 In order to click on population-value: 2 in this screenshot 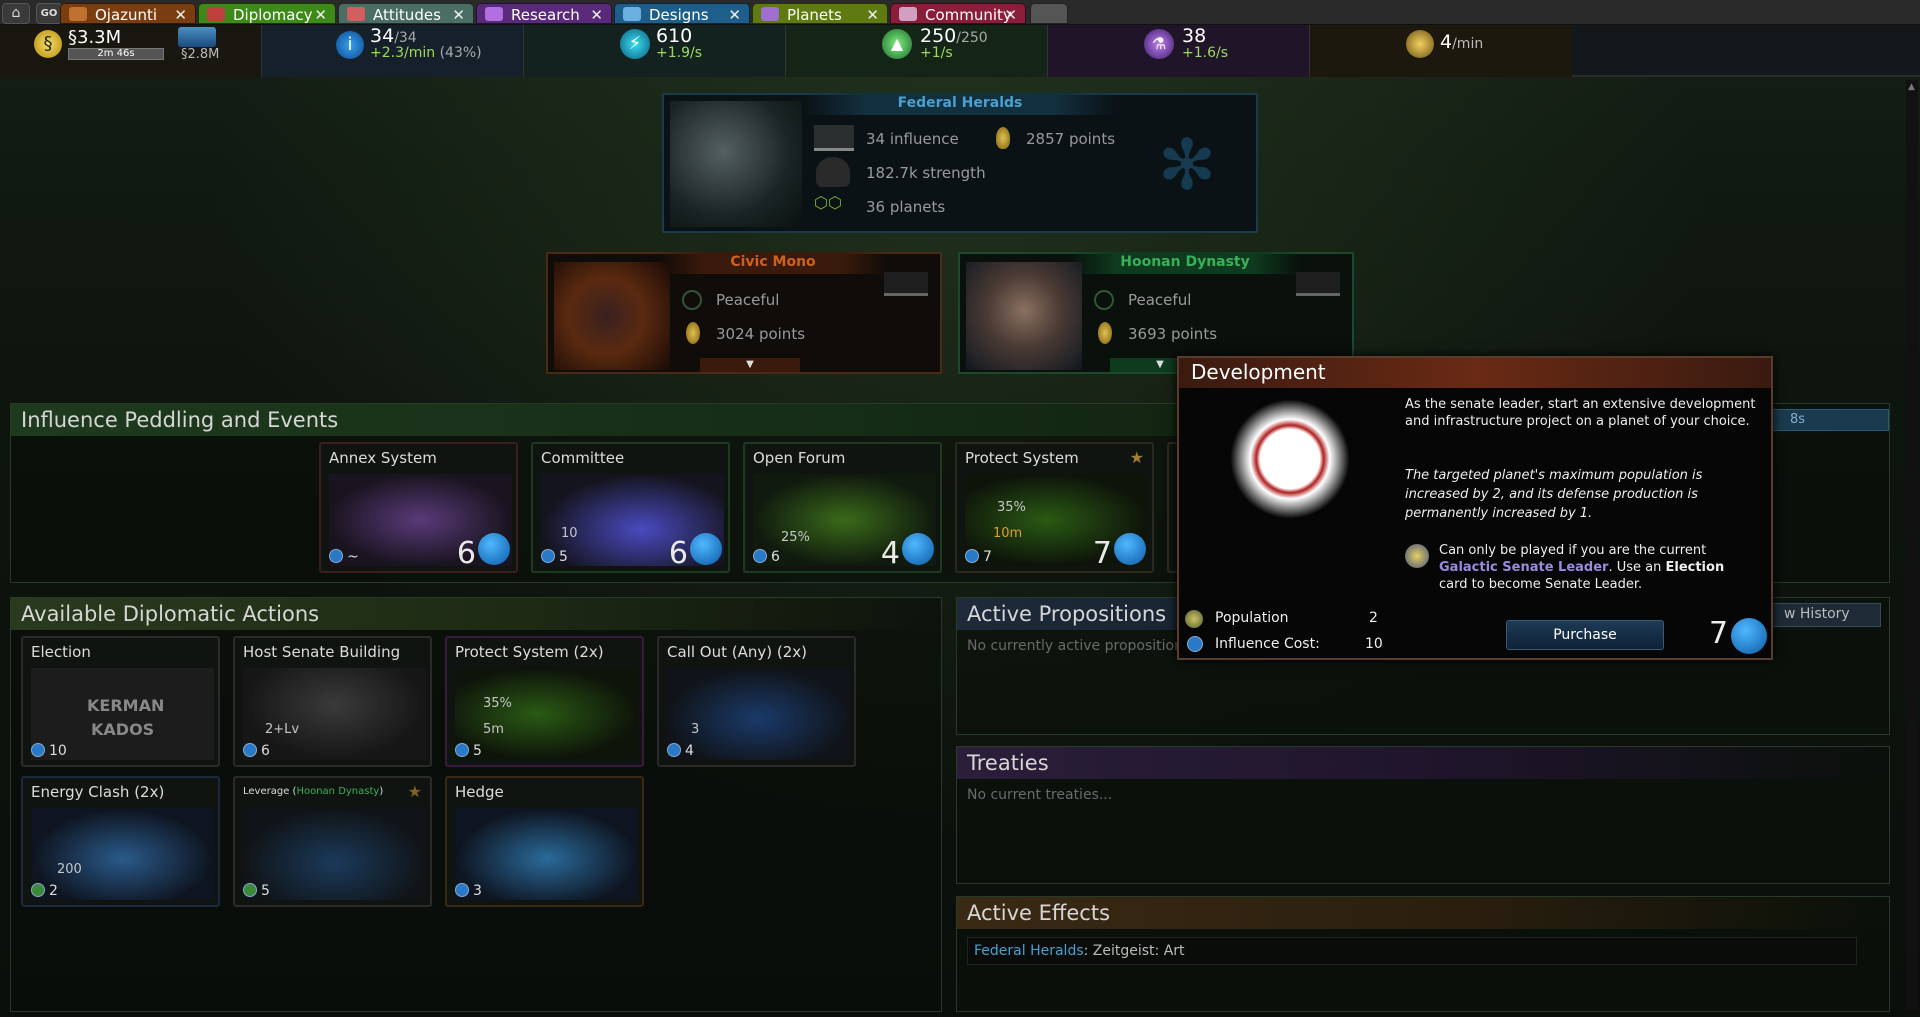, I will do `click(1373, 618)`.